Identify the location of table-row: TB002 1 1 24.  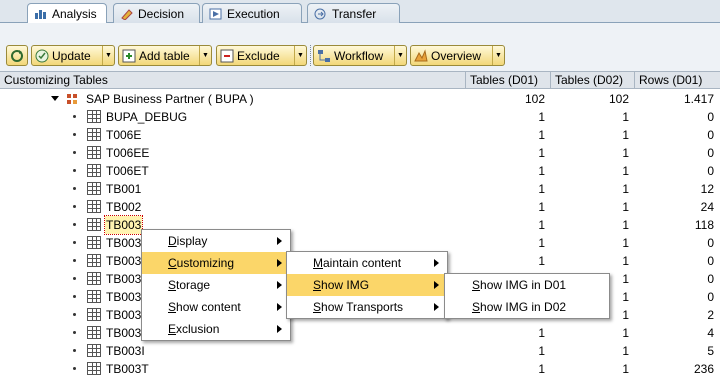
(360, 207).